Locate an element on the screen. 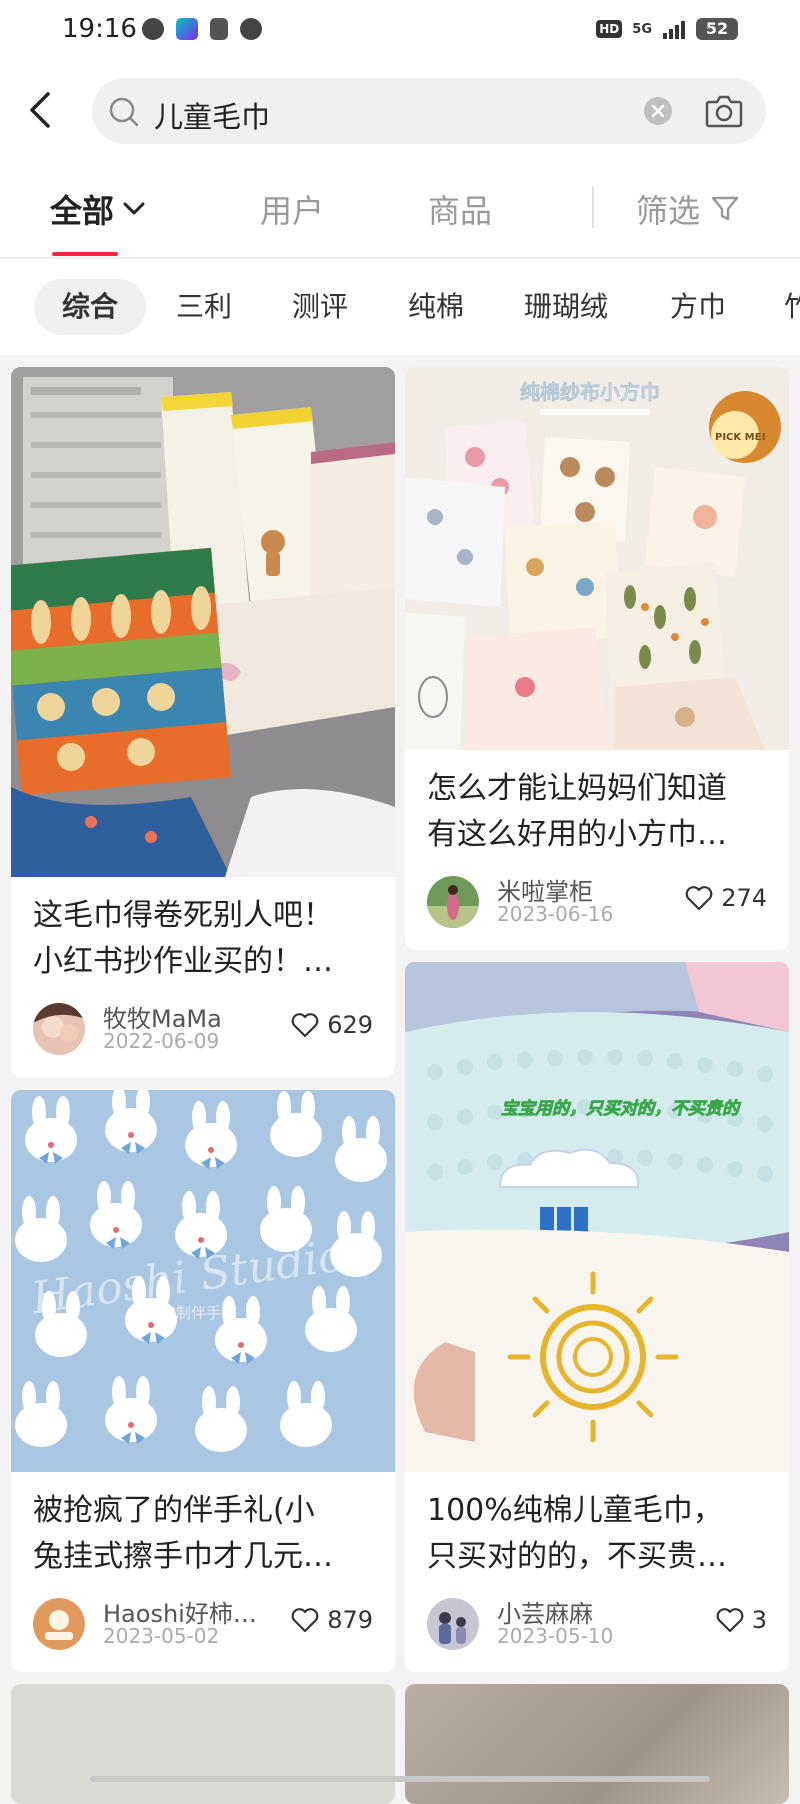 The image size is (800, 1804). towel-photo is located at coordinates (203, 622).